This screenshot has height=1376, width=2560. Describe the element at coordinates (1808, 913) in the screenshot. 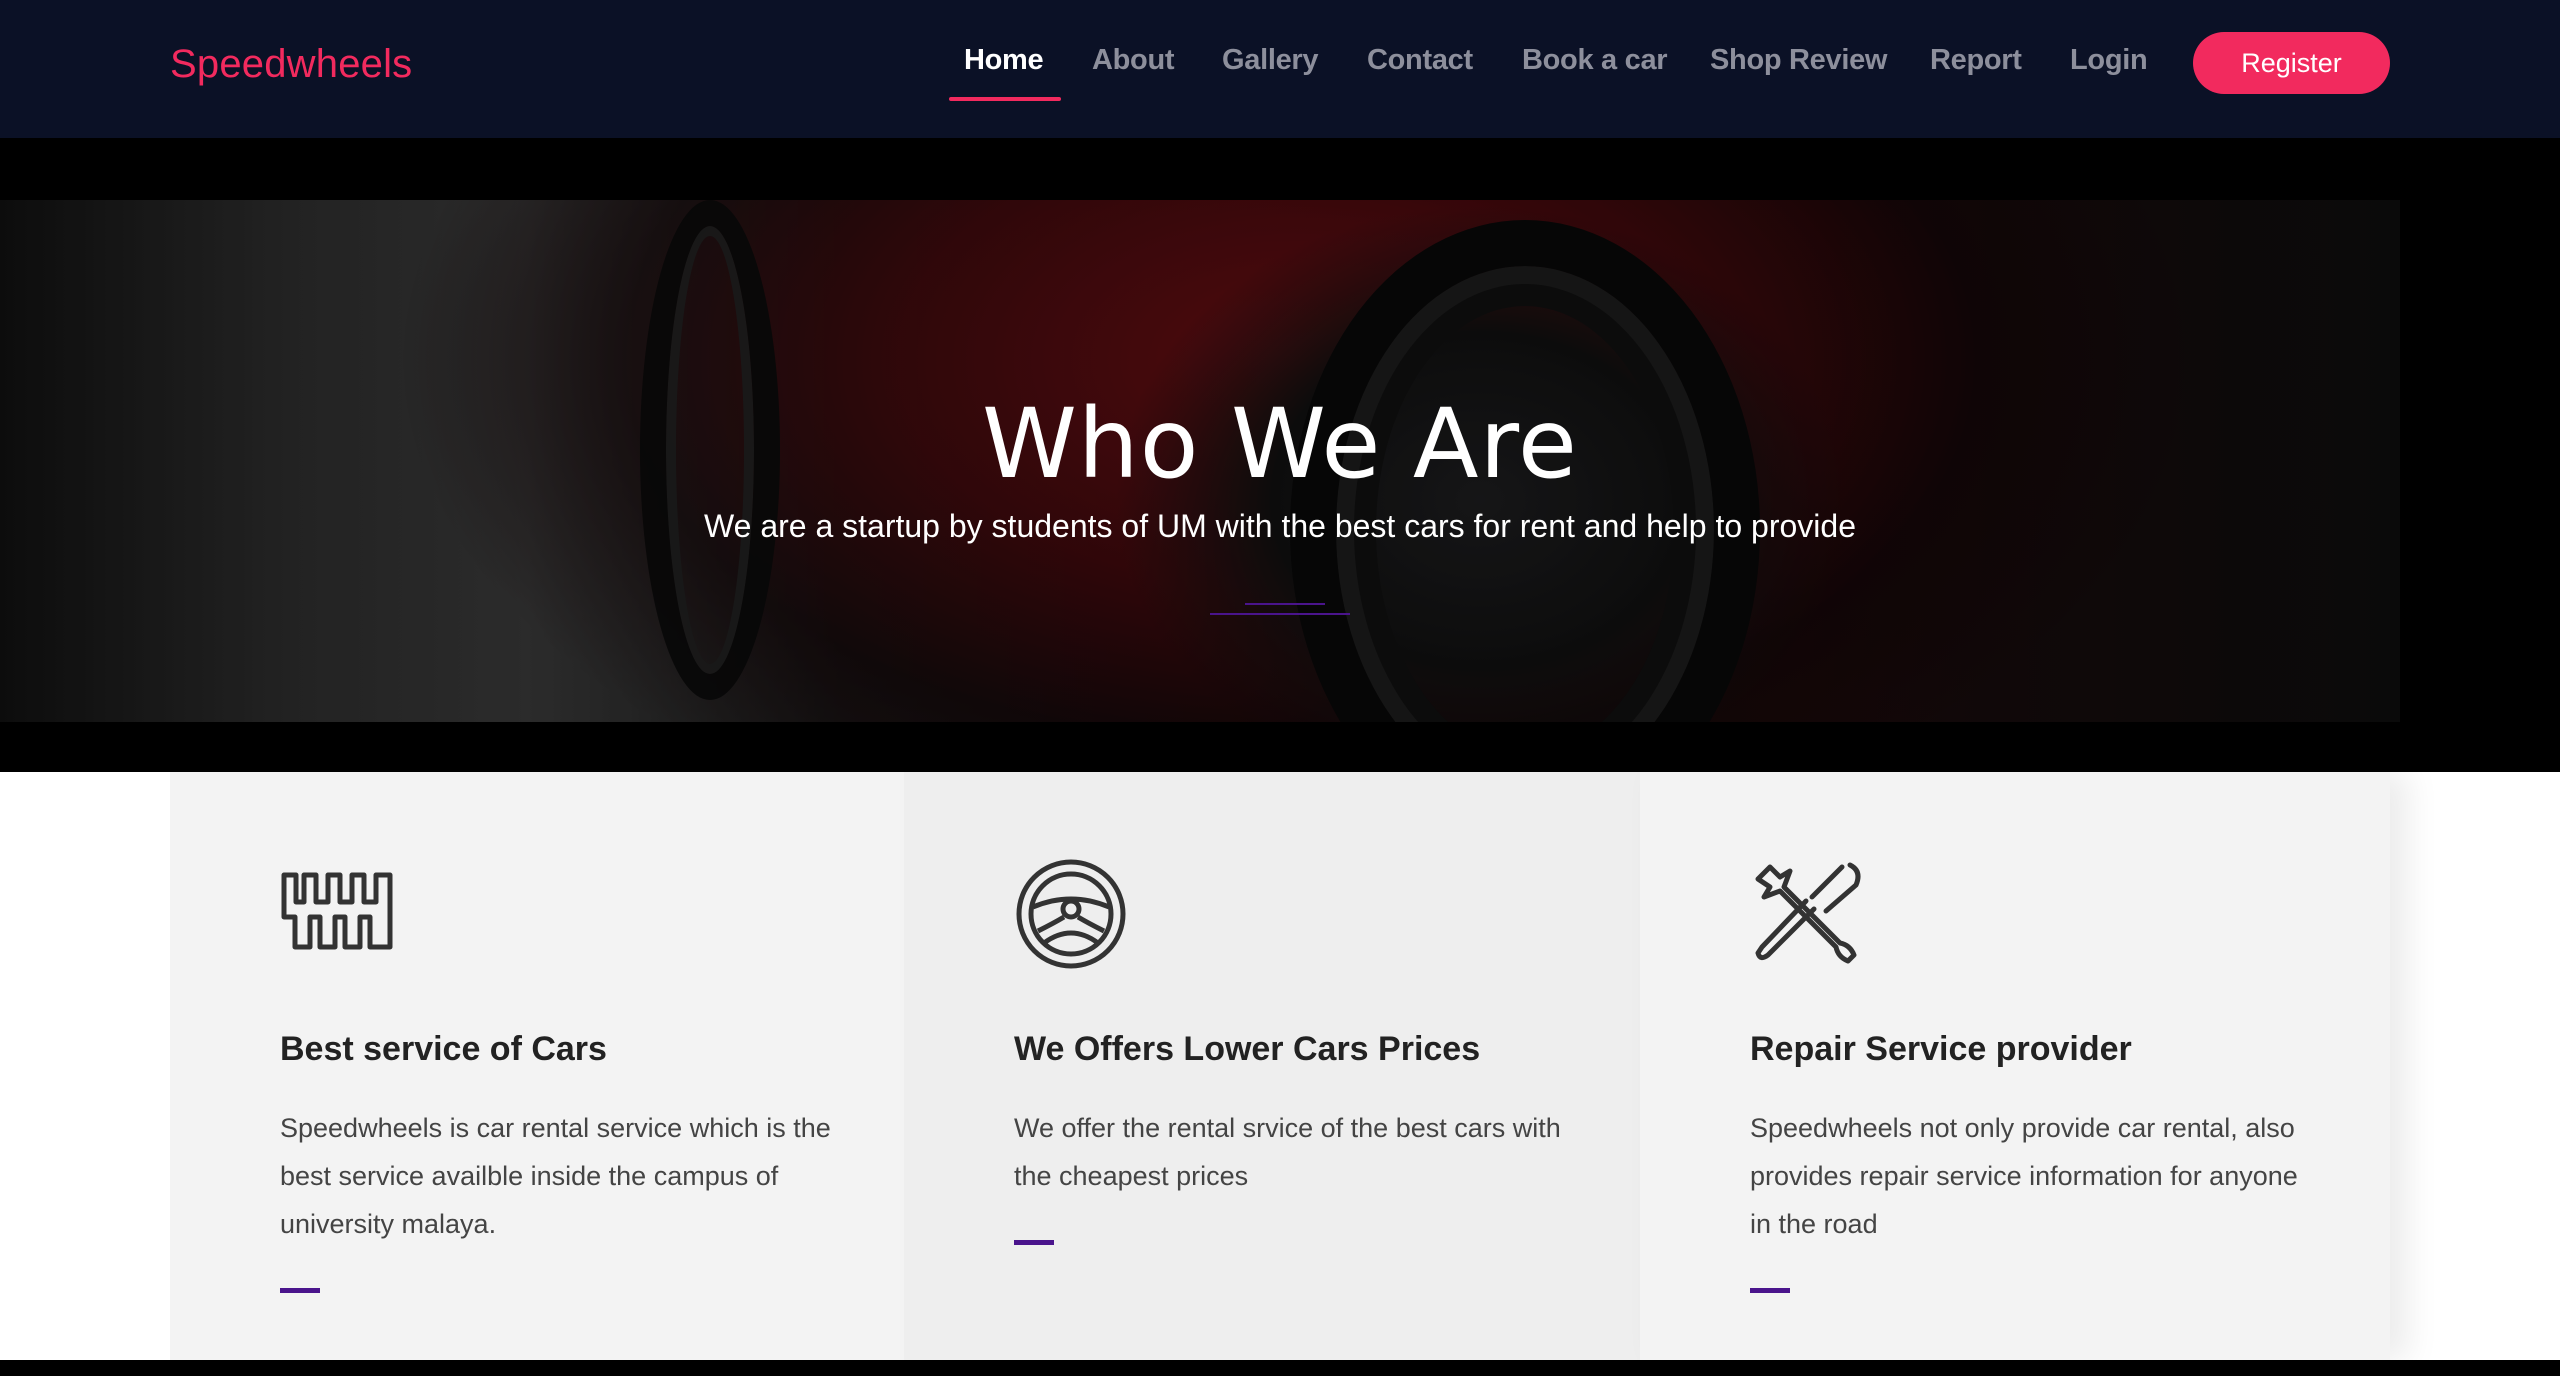

I see `wrench-screwdriver-icon` at that location.